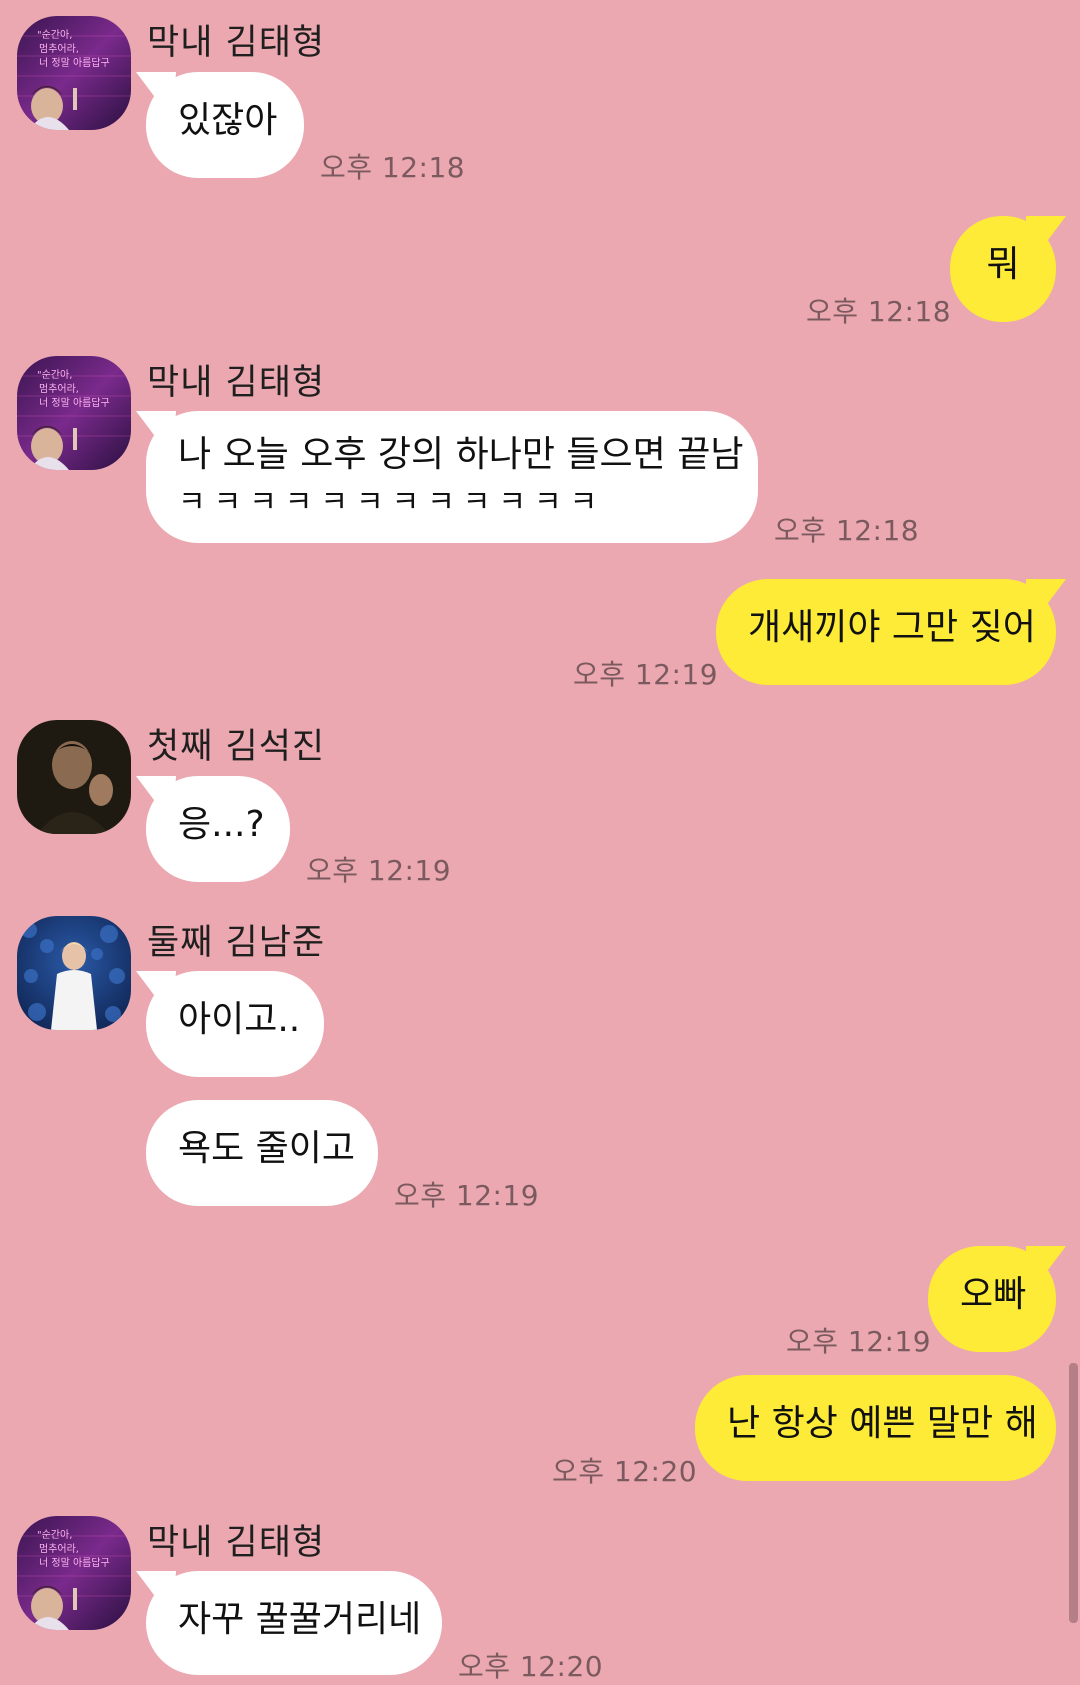  Describe the element at coordinates (54, 35) in the screenshot. I see `avatar-neon-text: "순간아,` at that location.